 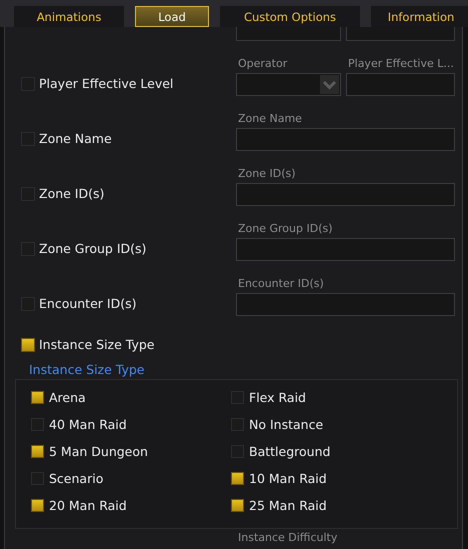 I want to click on option-label: Encounter ID(s), so click(x=87, y=303).